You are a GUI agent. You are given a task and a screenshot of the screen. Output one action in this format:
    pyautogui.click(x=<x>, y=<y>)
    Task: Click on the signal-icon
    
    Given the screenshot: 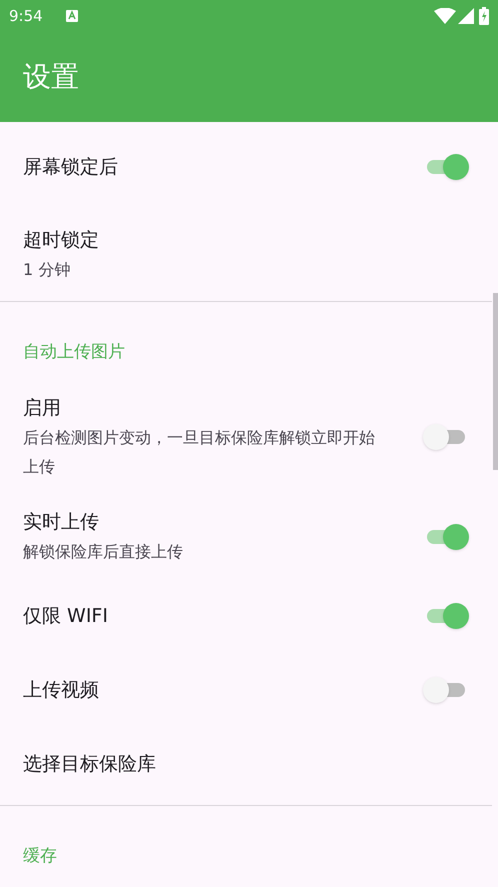 What is the action you would take?
    pyautogui.click(x=466, y=16)
    